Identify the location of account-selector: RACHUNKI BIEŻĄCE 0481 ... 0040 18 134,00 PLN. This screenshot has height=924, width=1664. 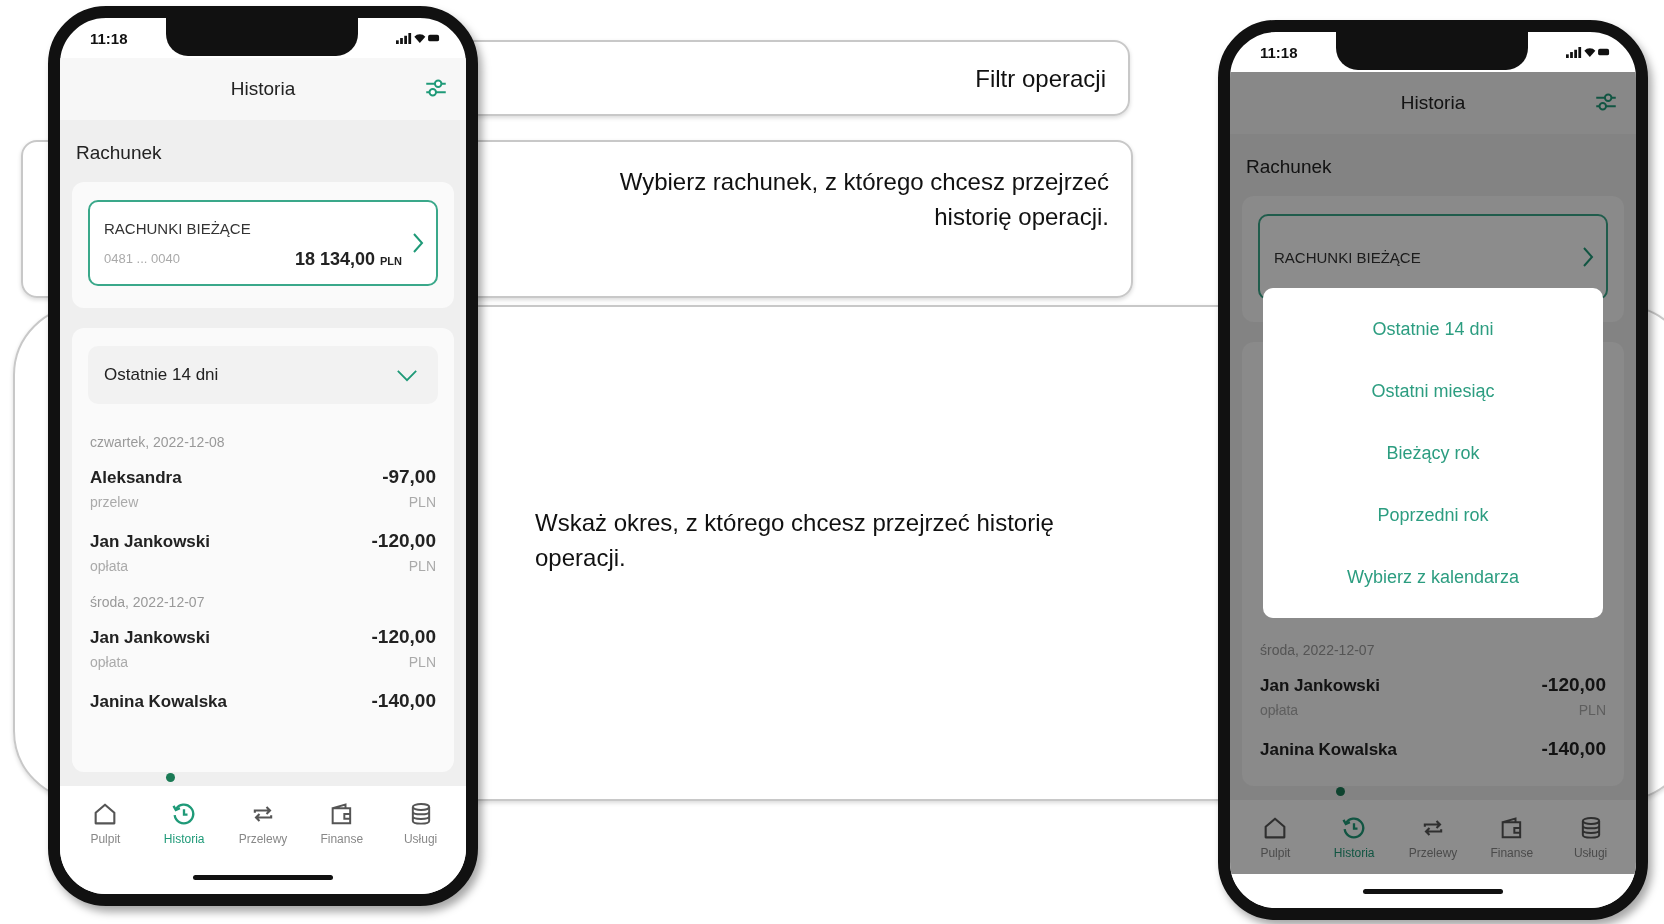
(263, 243).